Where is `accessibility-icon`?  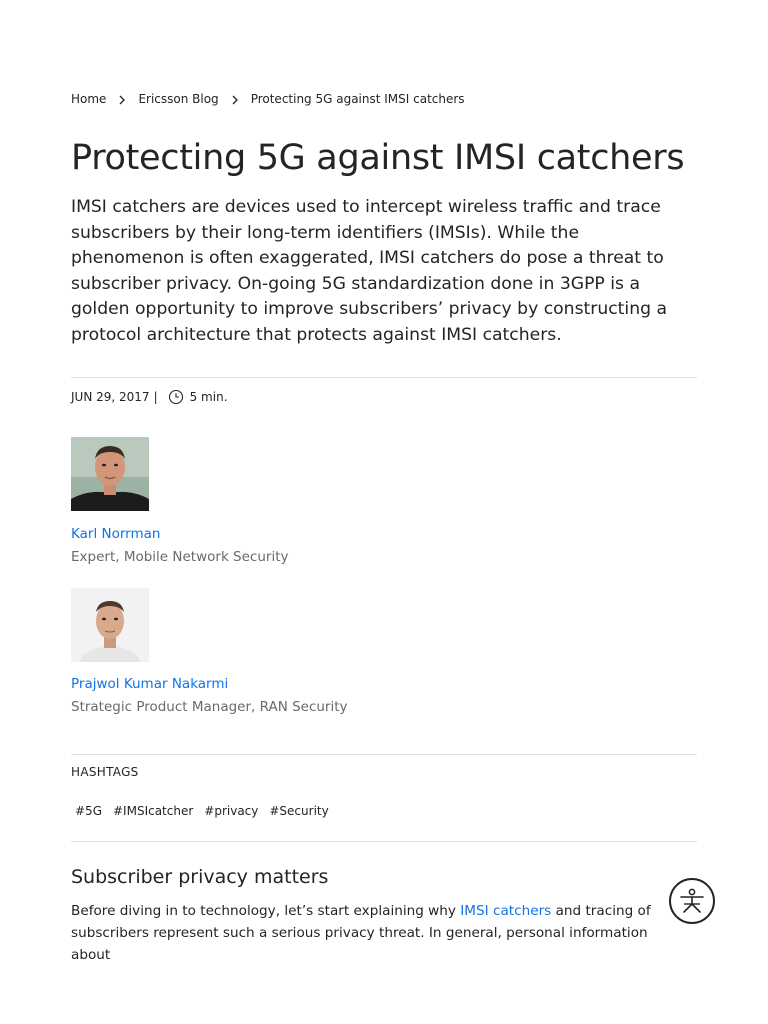 accessibility-icon is located at coordinates (692, 900).